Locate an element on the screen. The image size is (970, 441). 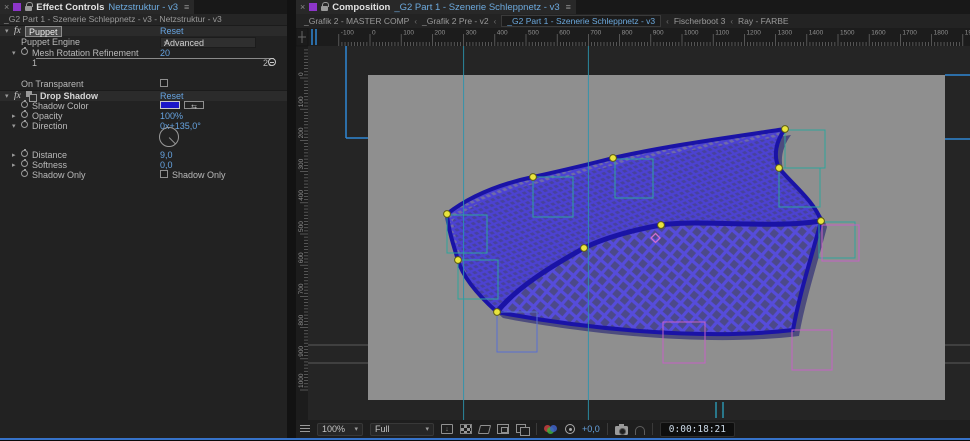
slider-min-label: 1 is located at coordinates (35, 63).